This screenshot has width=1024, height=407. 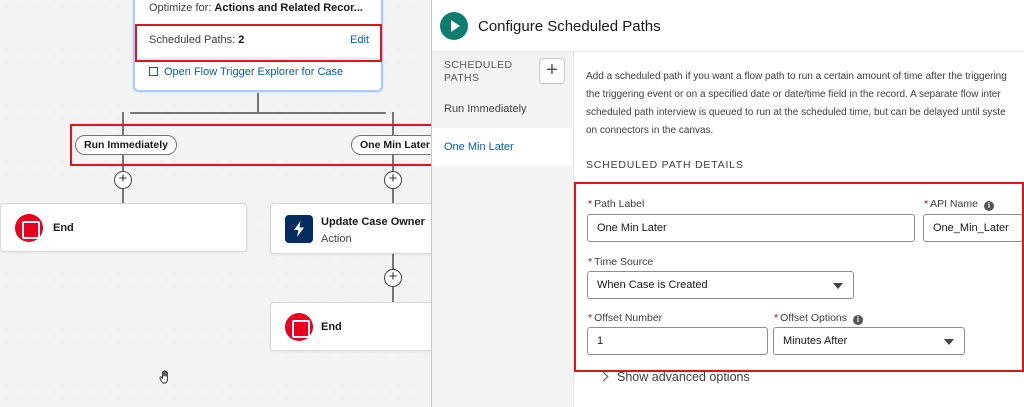 I want to click on section-heading: SCHEDULED PATH DETAILS, so click(x=665, y=165).